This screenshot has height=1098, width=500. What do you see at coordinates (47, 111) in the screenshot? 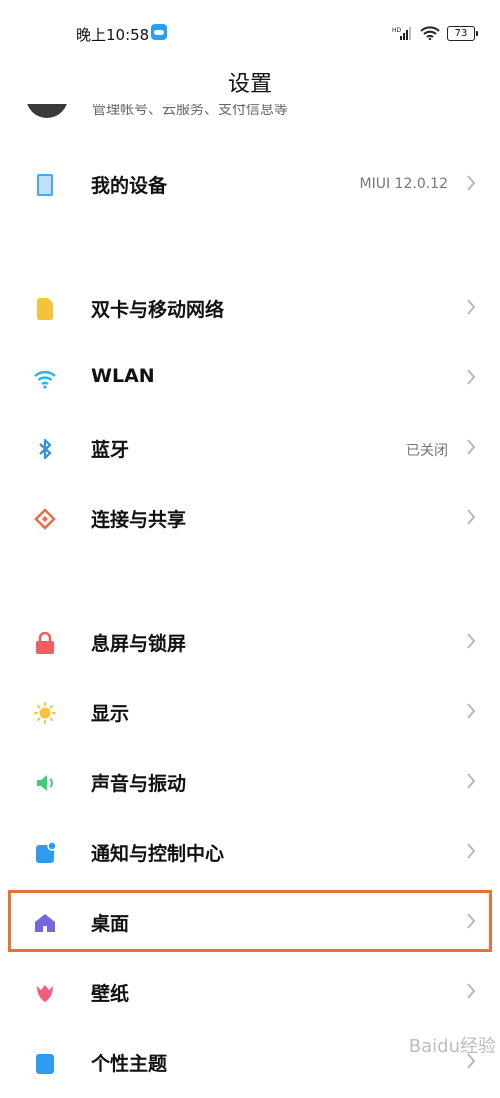
I see `avatar` at bounding box center [47, 111].